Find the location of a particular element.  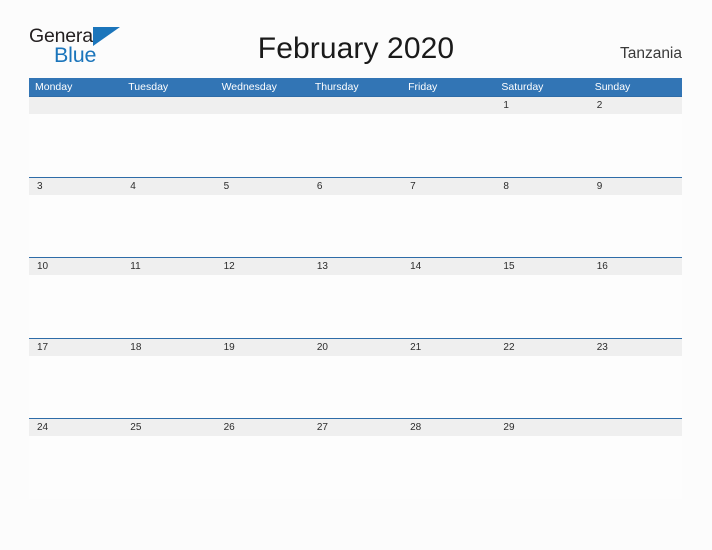

week-row: 17 18 19 20 21 22 23 is located at coordinates (355, 377).